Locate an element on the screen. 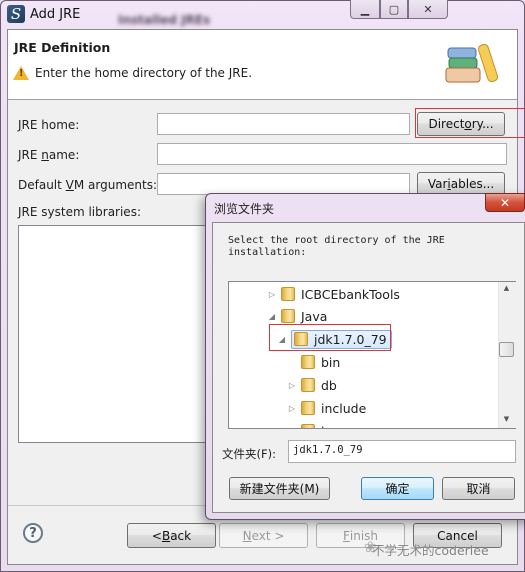  eclipse-app-icon: S is located at coordinates (16, 14).